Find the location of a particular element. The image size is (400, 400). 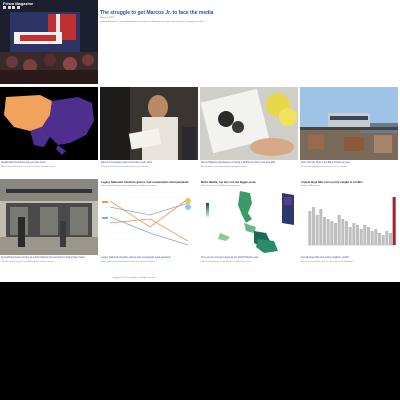

sidebar: Prism Magazine is located at coordinates (49, 42).